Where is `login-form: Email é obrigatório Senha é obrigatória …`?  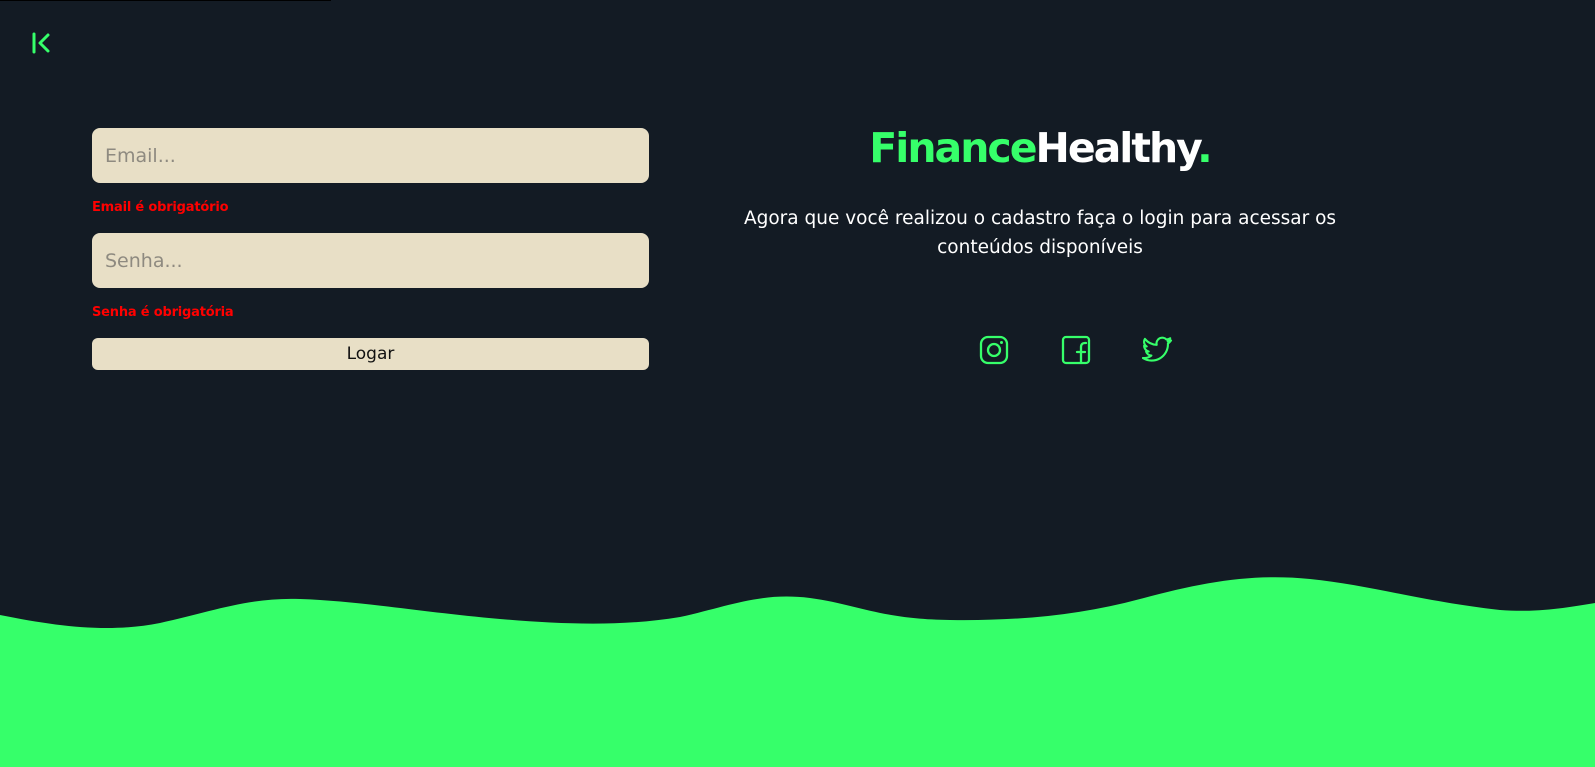
login-form: Email é obrigatório Senha é obrigatória … is located at coordinates (370, 249).